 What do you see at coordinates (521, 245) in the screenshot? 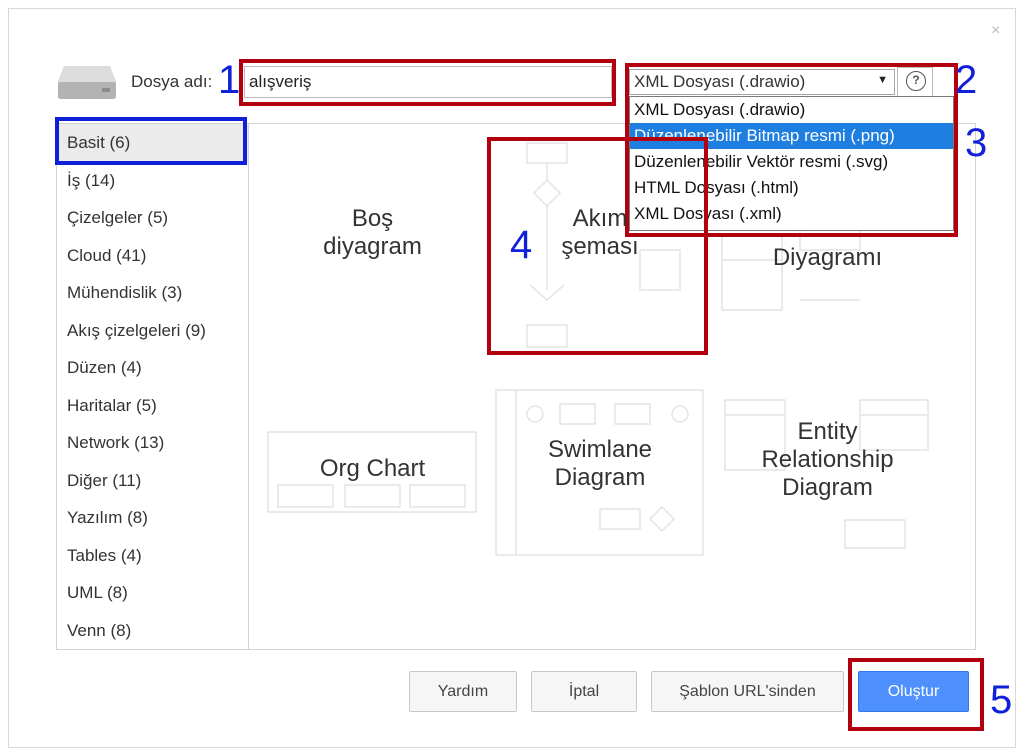
I see `annotation-number-4: 4` at bounding box center [521, 245].